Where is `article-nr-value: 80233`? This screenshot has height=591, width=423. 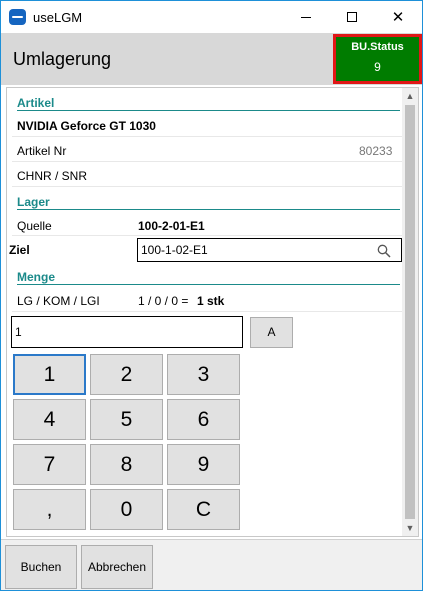
article-nr-value: 80233 is located at coordinates (376, 151).